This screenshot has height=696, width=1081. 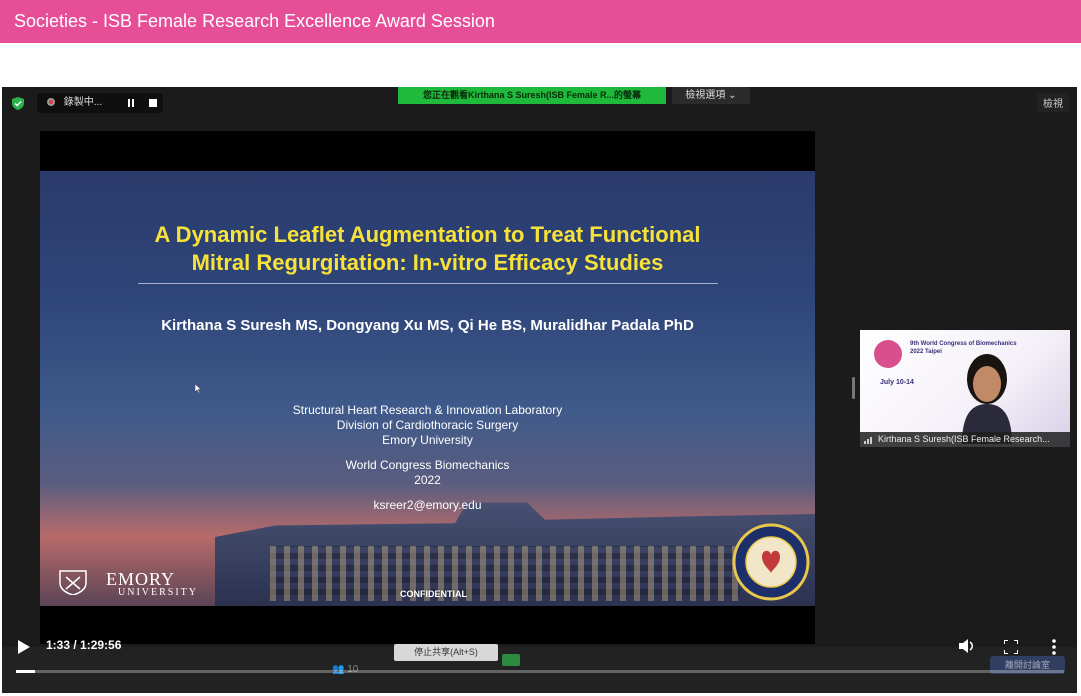 I want to click on congress-logo-icon, so click(x=888, y=354).